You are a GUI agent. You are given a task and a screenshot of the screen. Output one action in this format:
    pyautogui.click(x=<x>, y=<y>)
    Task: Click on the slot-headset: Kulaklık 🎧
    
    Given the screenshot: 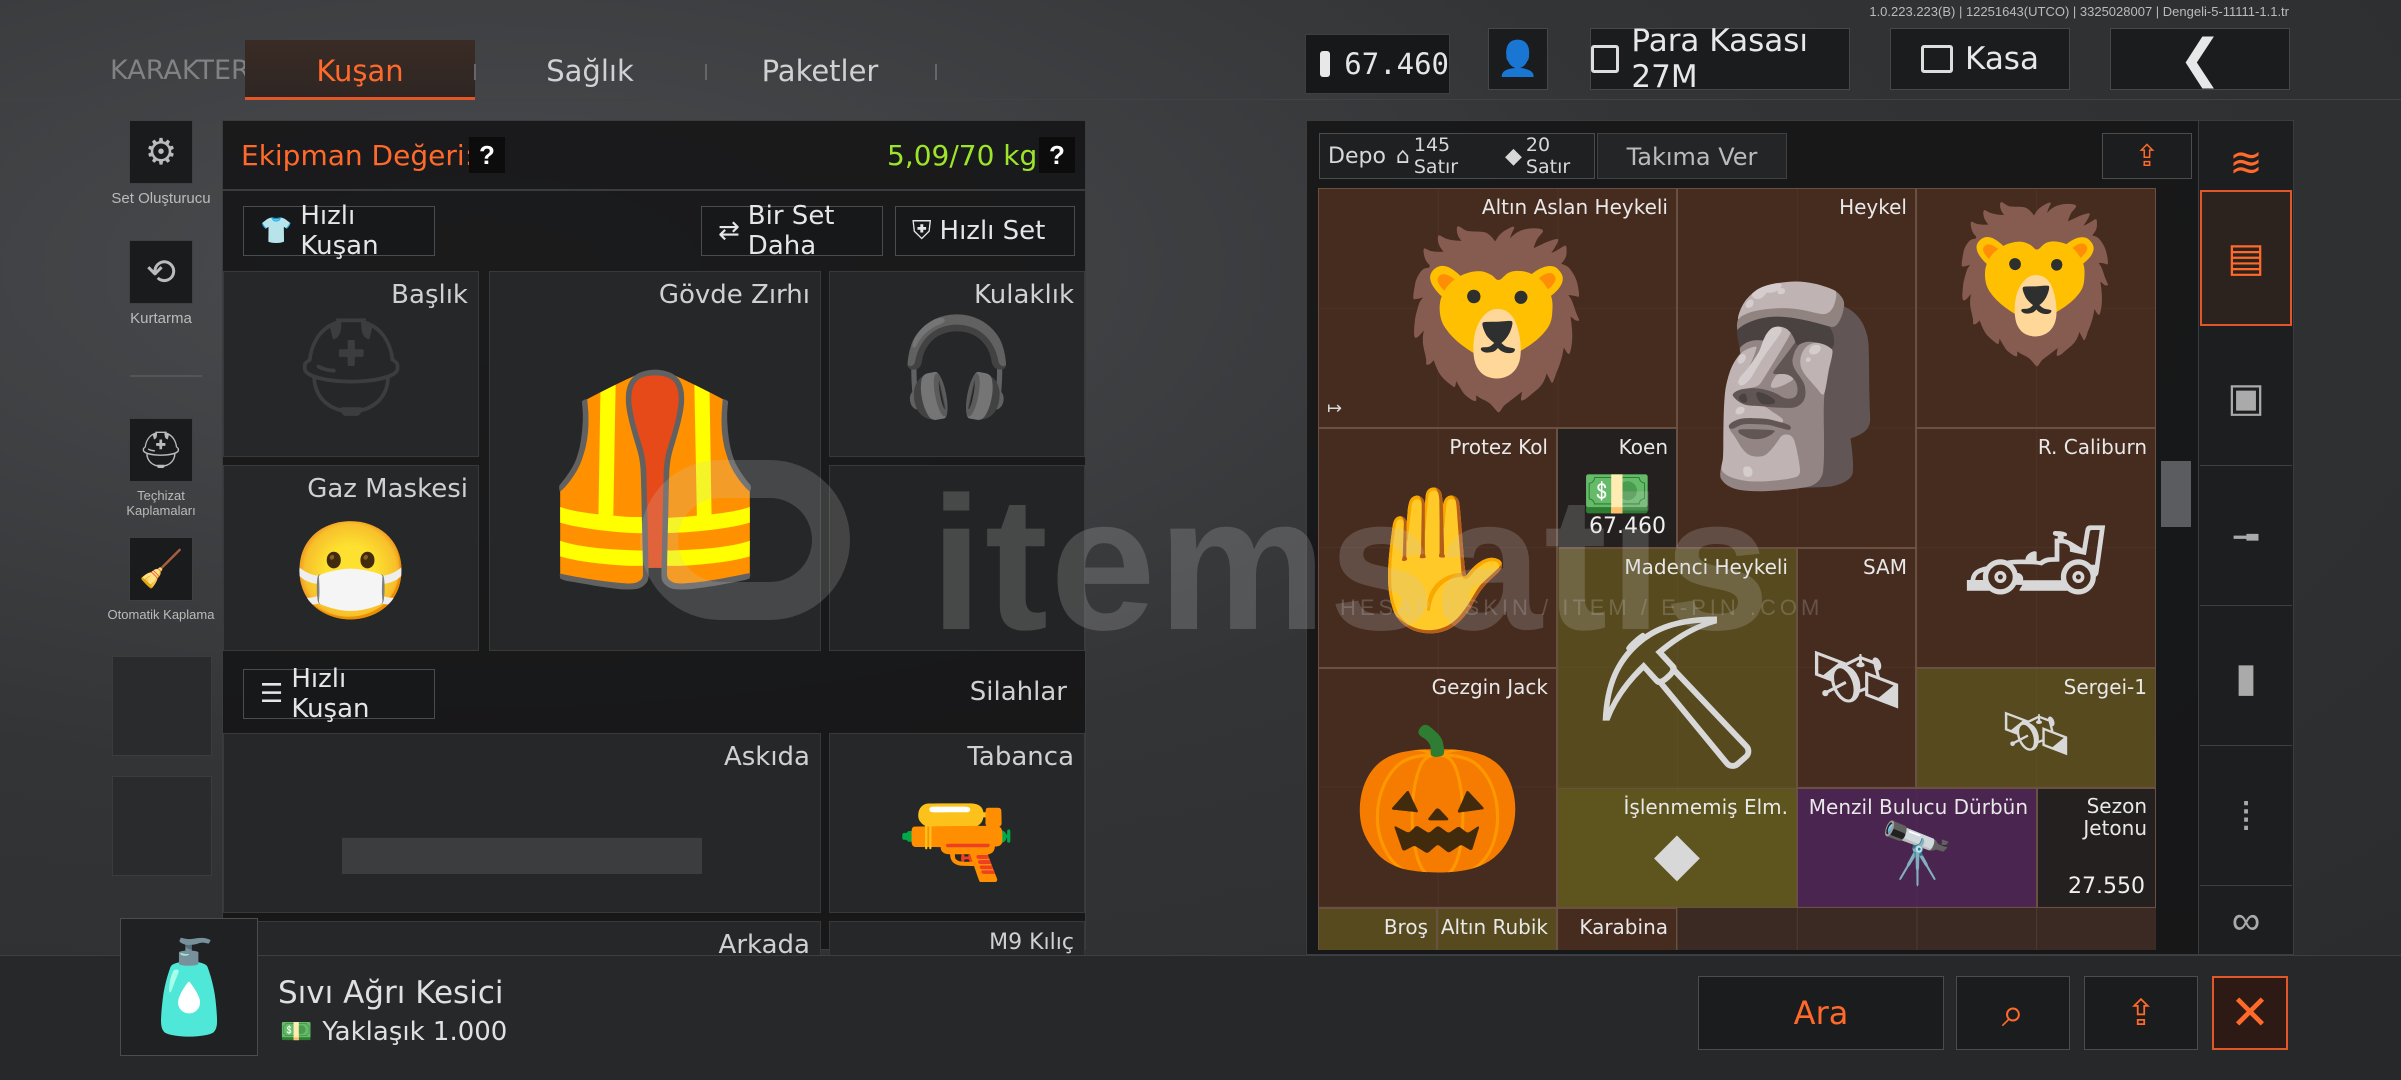 What is the action you would take?
    pyautogui.click(x=957, y=364)
    